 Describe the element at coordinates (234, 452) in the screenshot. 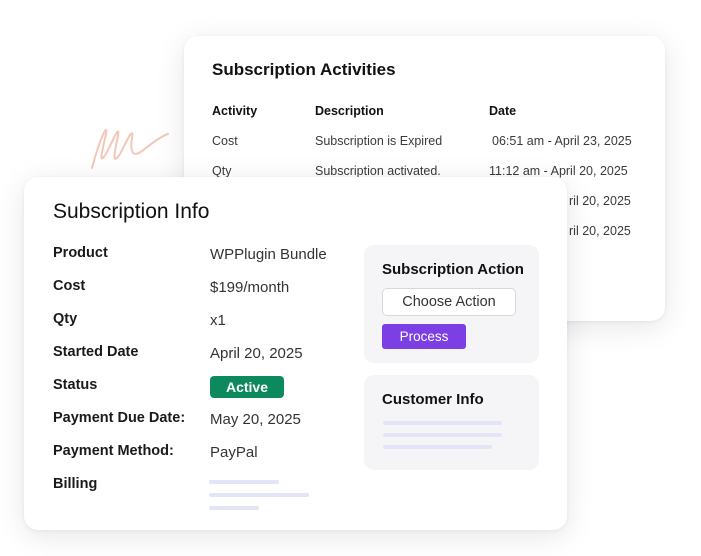

I see `field-value-payment-method: PayPal` at that location.